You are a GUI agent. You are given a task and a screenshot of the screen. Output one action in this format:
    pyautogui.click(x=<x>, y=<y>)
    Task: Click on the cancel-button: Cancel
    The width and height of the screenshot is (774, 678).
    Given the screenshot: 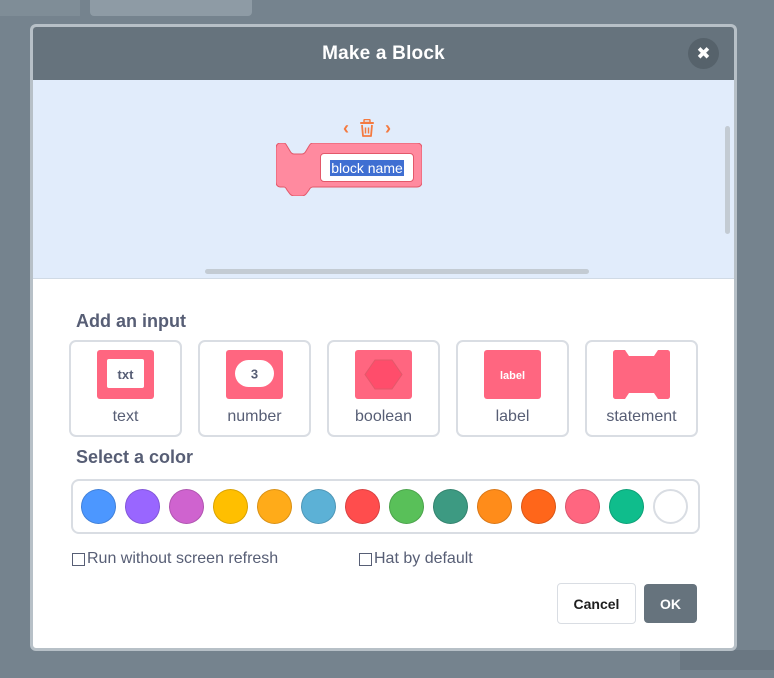 What is the action you would take?
    pyautogui.click(x=596, y=603)
    